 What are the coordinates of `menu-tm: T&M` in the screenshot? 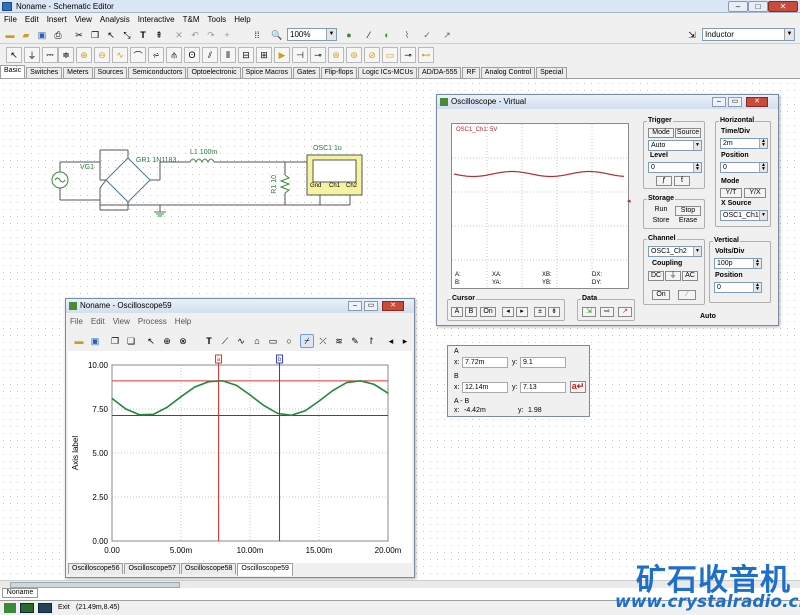 It's located at (191, 19).